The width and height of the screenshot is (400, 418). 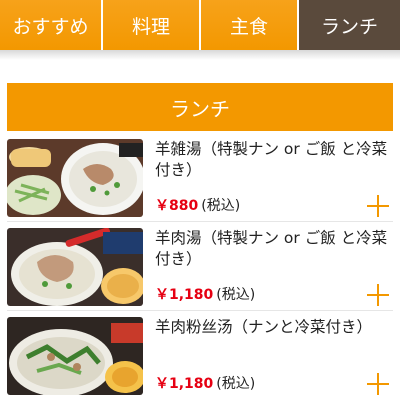 What do you see at coordinates (271, 248) in the screenshot?
I see `item-name: 羊肉湯（特製ナン or ご飯 と冷菜付き）` at bounding box center [271, 248].